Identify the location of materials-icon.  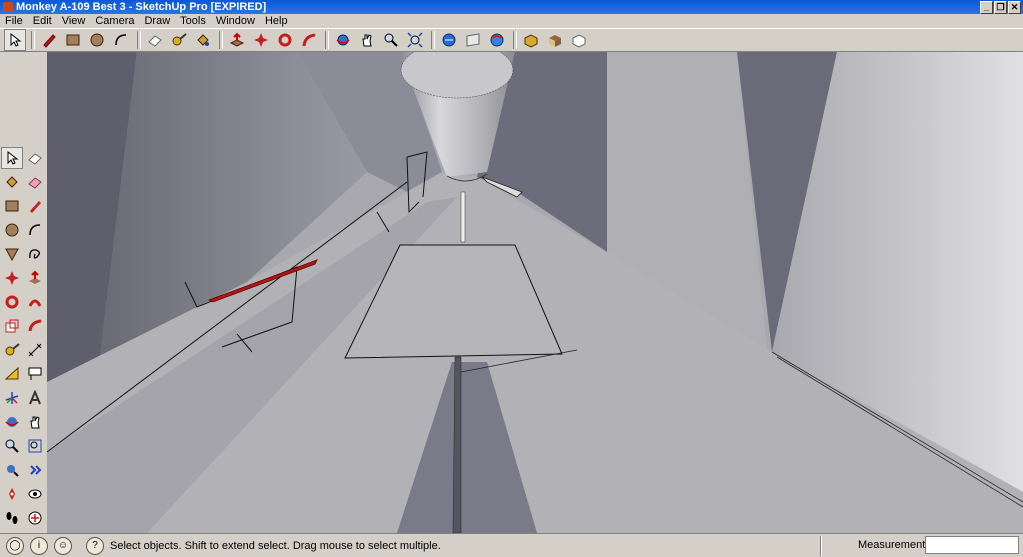
(555, 40).